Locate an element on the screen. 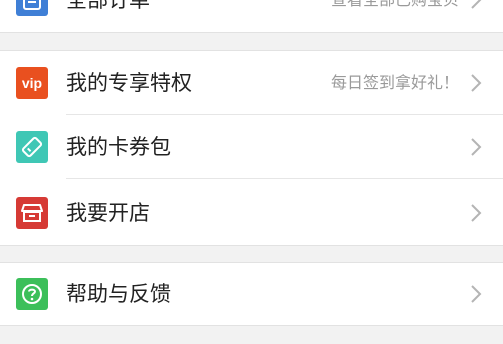  orders-section: 全部订单 查看全部已购宝贝 is located at coordinates (251, 16).